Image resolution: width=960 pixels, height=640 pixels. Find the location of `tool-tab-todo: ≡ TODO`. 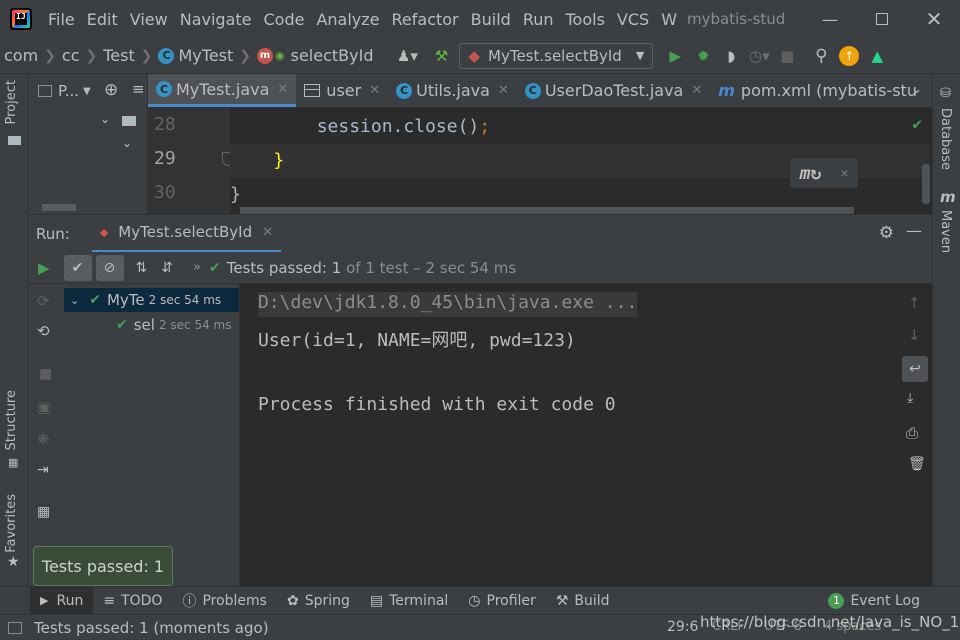

tool-tab-todo: ≡ TODO is located at coordinates (132, 601).